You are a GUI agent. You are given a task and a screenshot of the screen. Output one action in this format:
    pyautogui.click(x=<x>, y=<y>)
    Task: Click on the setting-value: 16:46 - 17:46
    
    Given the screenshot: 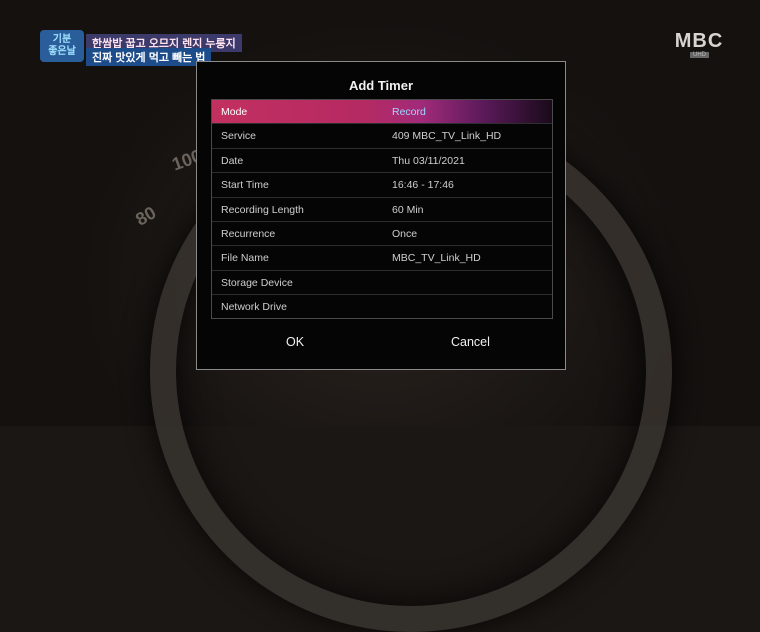 What is the action you would take?
    pyautogui.click(x=423, y=185)
    